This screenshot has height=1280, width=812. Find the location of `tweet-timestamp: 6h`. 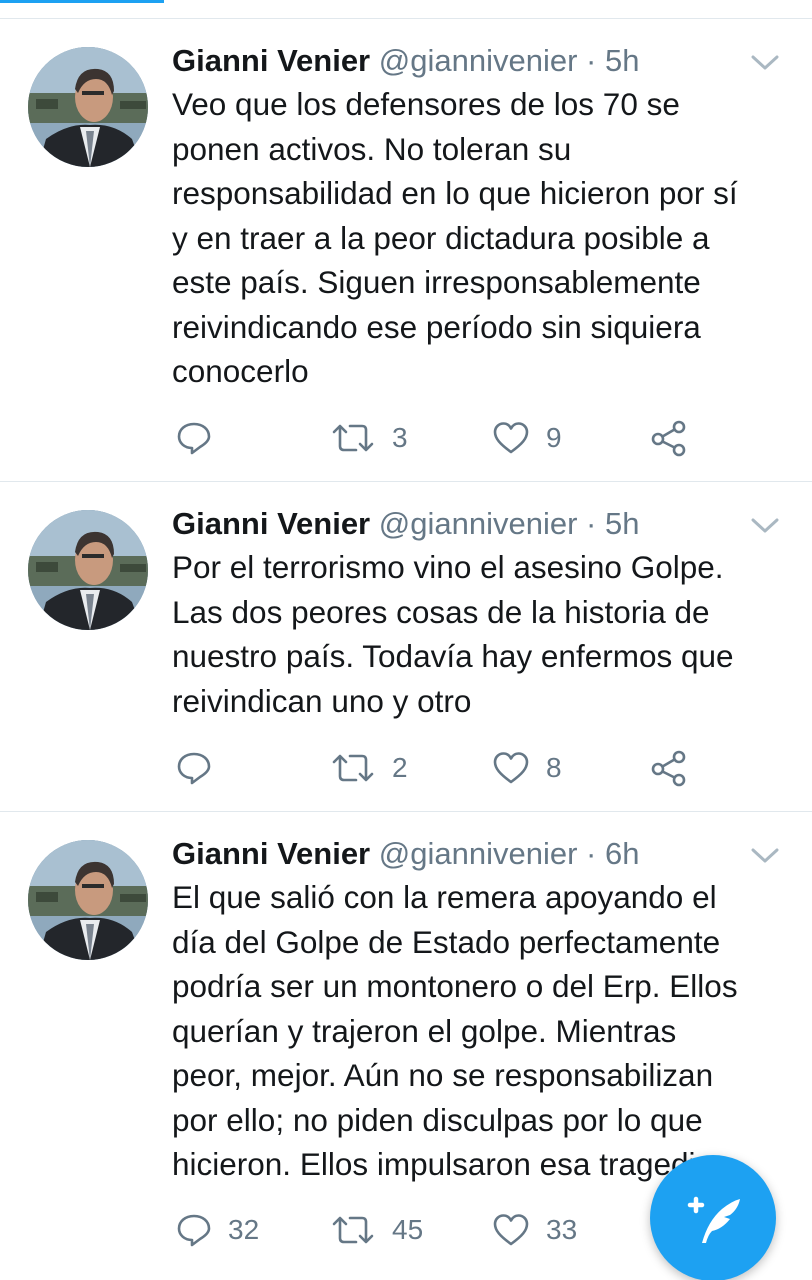

tweet-timestamp: 6h is located at coordinates (622, 853).